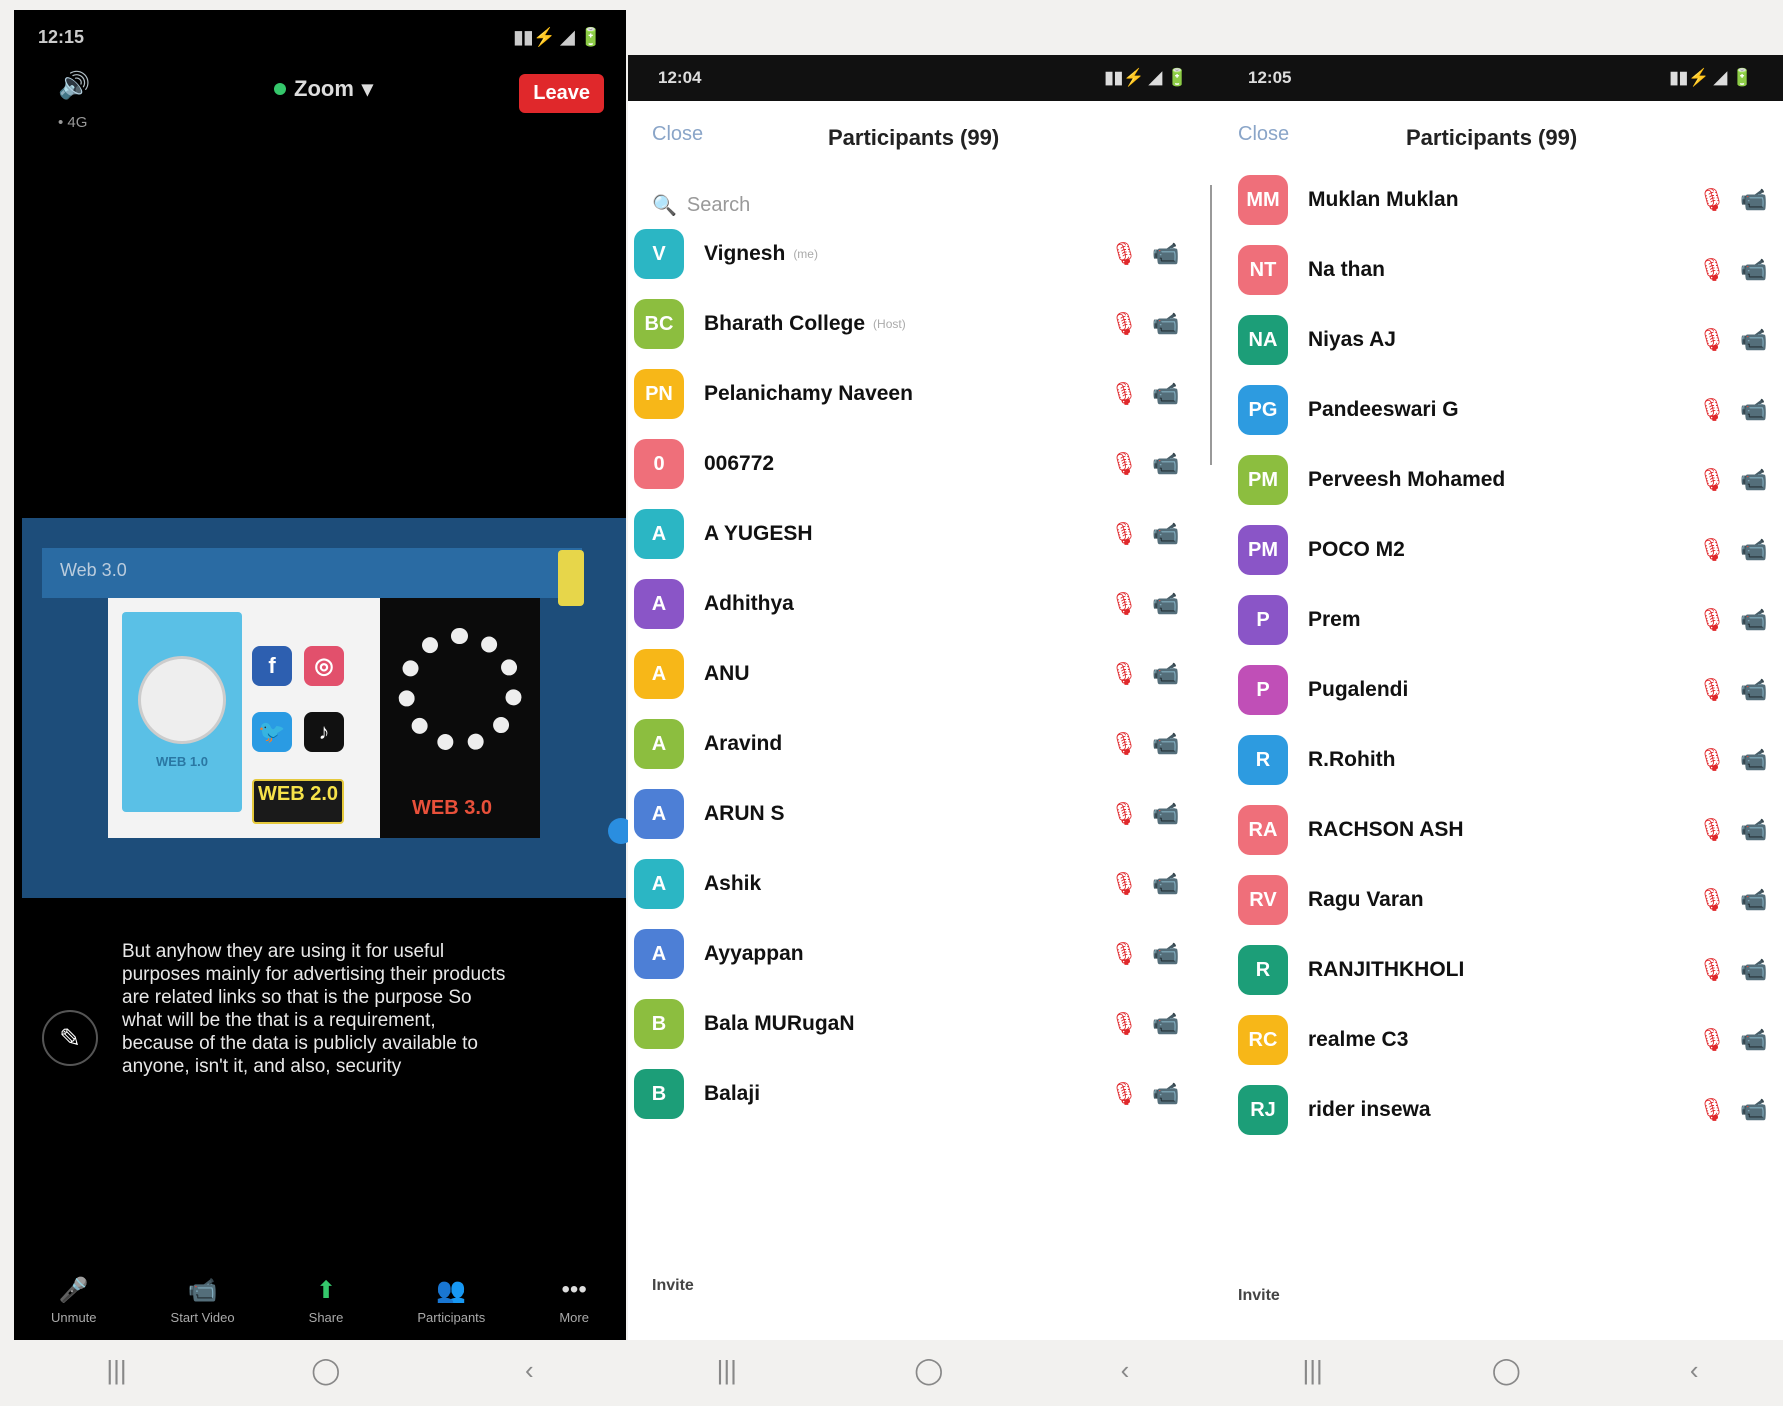 The height and width of the screenshot is (1406, 1783). Describe the element at coordinates (280, 89) in the screenshot. I see `secure-dot-icon` at that location.